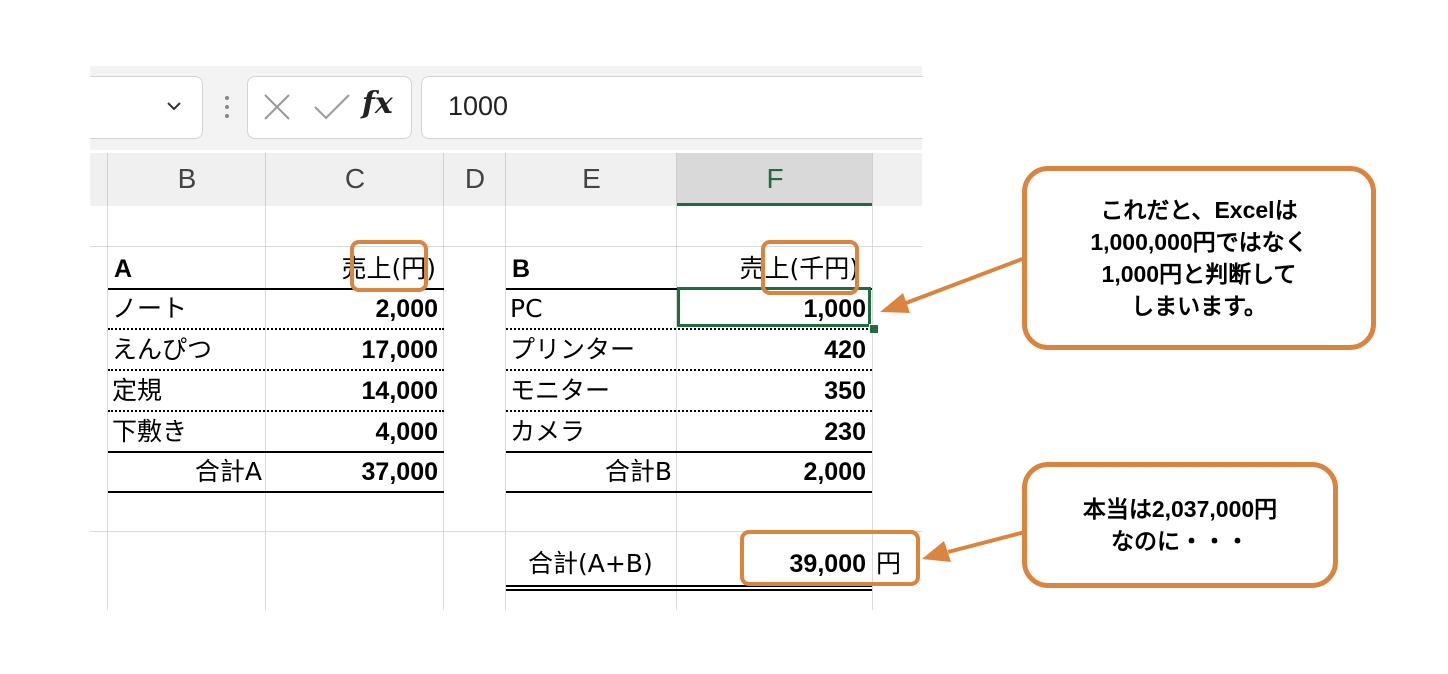 This screenshot has width=1448, height=674. What do you see at coordinates (526, 308) in the screenshot?
I see `table-b-row-name: PC` at bounding box center [526, 308].